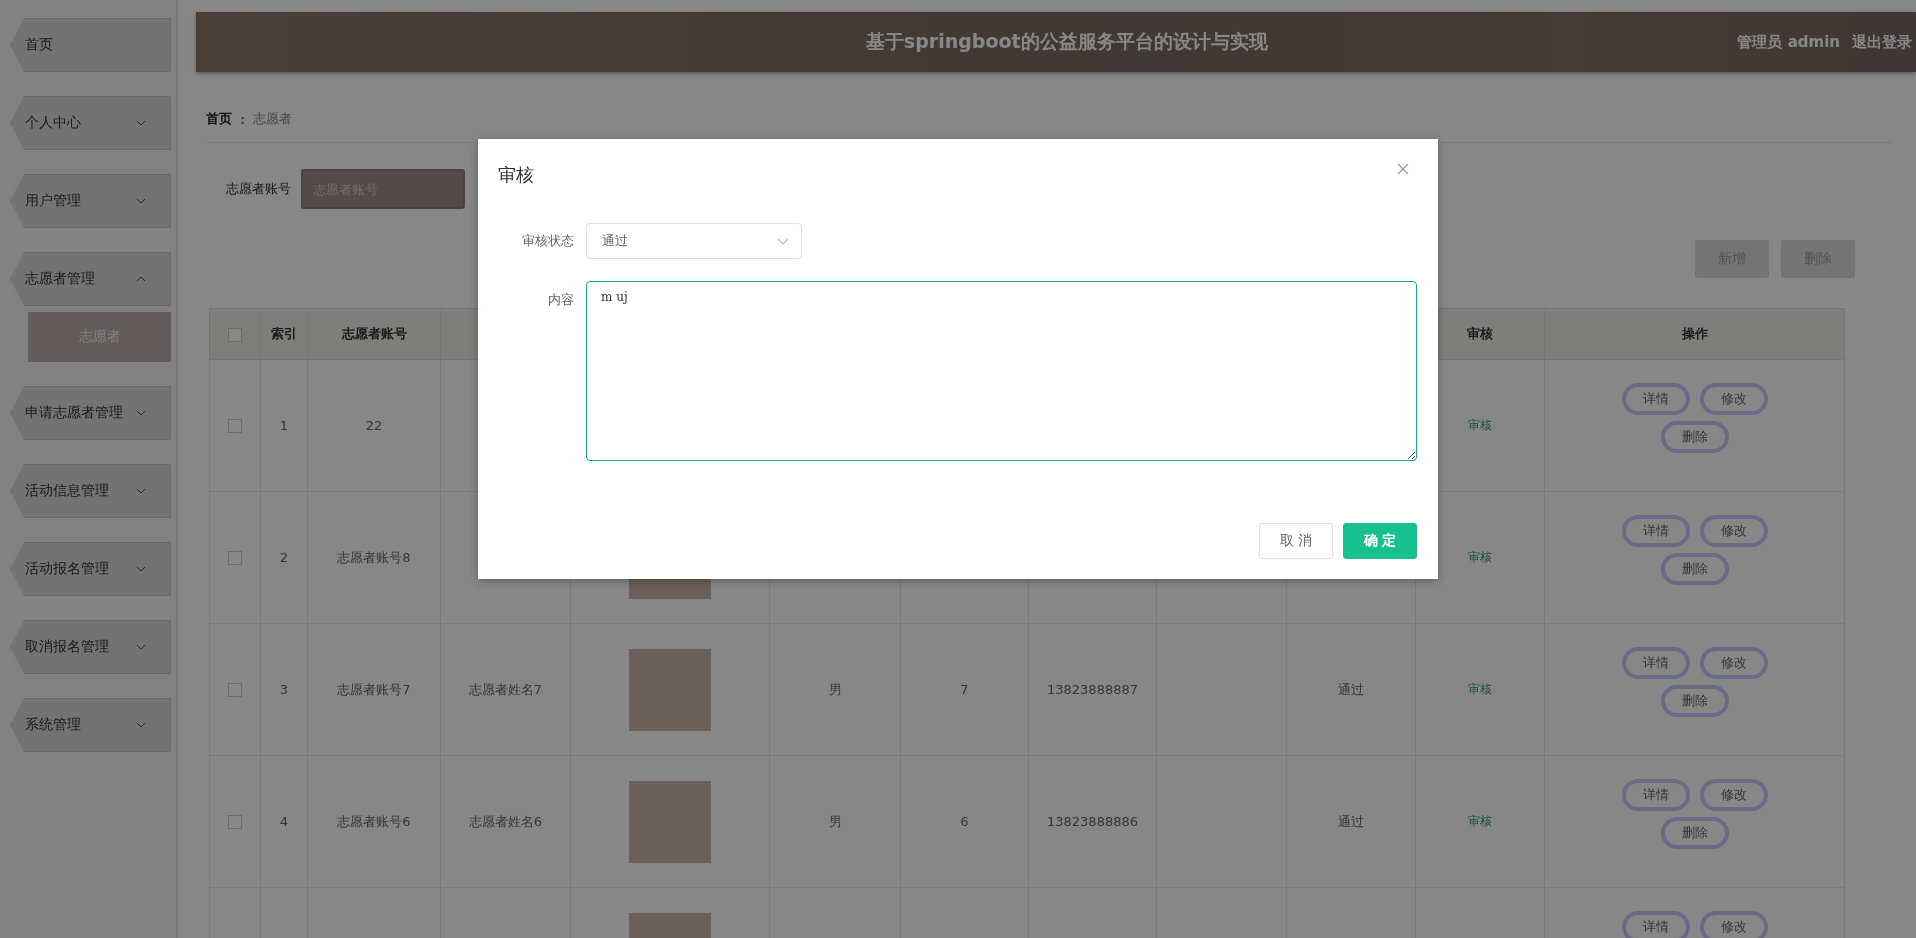  Describe the element at coordinates (284, 425) in the screenshot. I see `table-cell: 1` at that location.